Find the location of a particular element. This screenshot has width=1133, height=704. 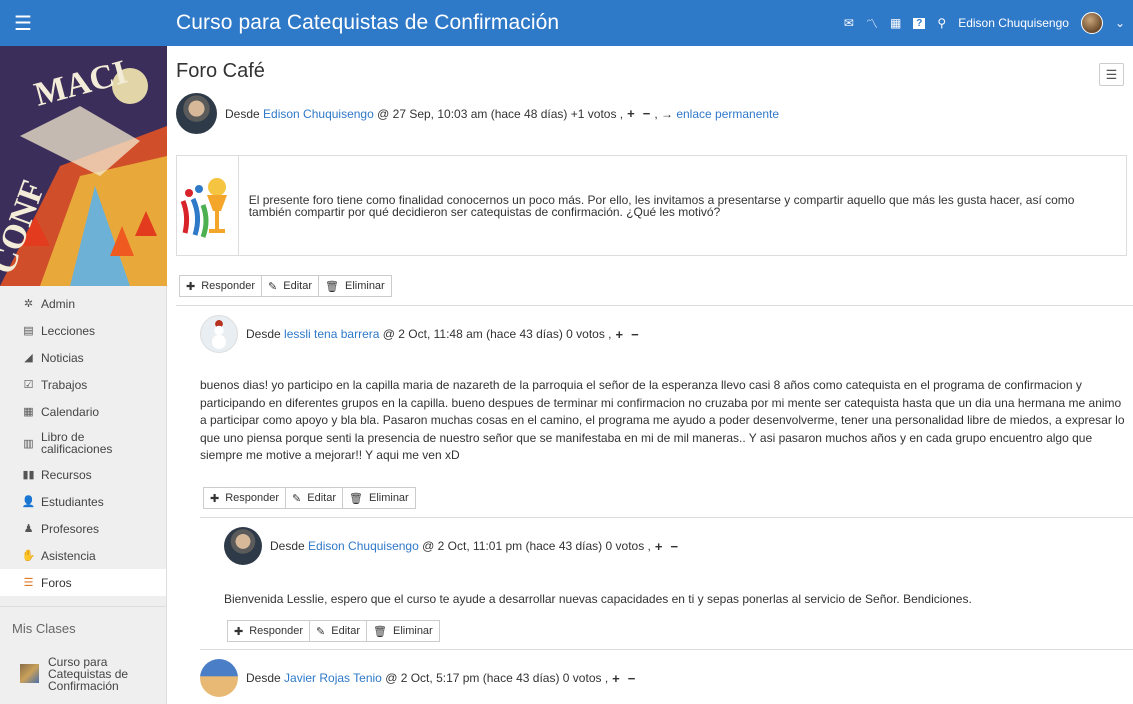

chevron-down-icon: ⌄ is located at coordinates (1120, 23).